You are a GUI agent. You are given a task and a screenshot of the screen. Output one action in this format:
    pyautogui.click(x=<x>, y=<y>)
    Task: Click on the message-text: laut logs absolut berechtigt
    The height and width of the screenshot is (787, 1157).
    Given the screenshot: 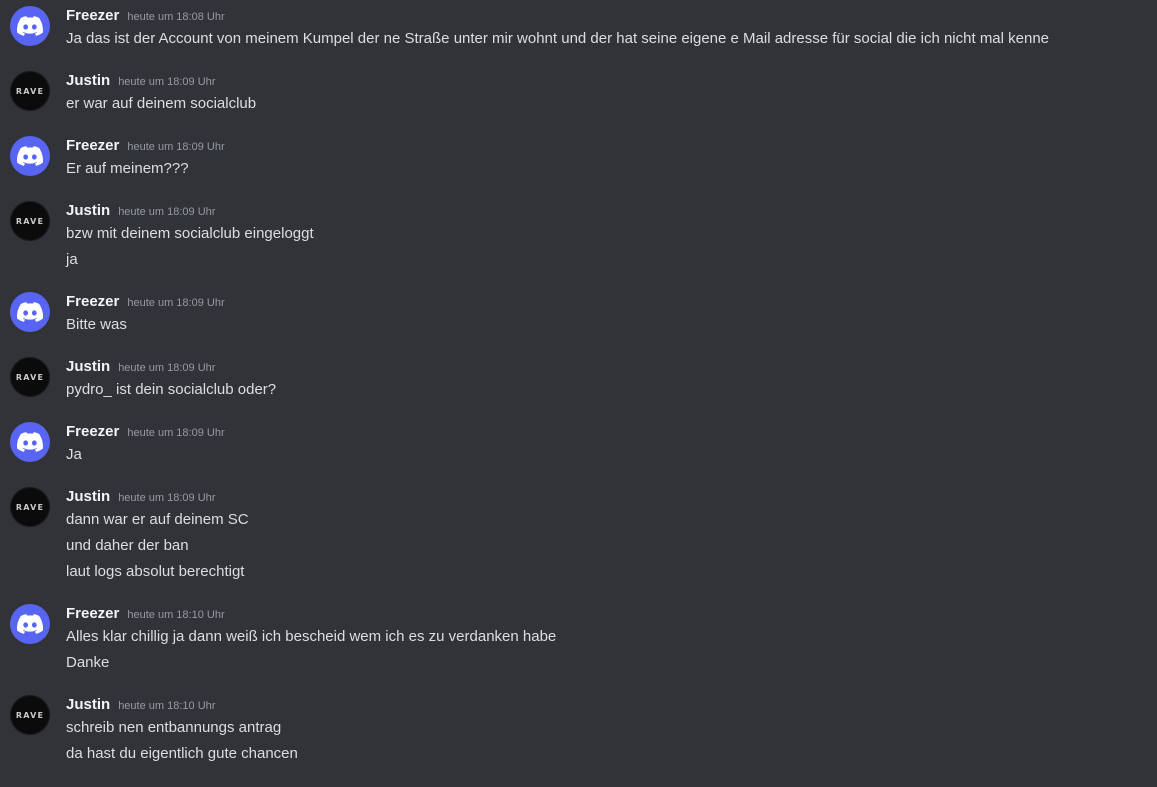 What is the action you would take?
    pyautogui.click(x=155, y=571)
    